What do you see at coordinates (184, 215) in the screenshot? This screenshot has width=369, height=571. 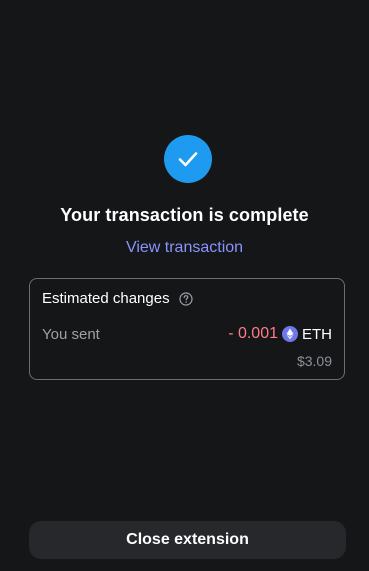 I see `page-title: Your transaction is complete` at bounding box center [184, 215].